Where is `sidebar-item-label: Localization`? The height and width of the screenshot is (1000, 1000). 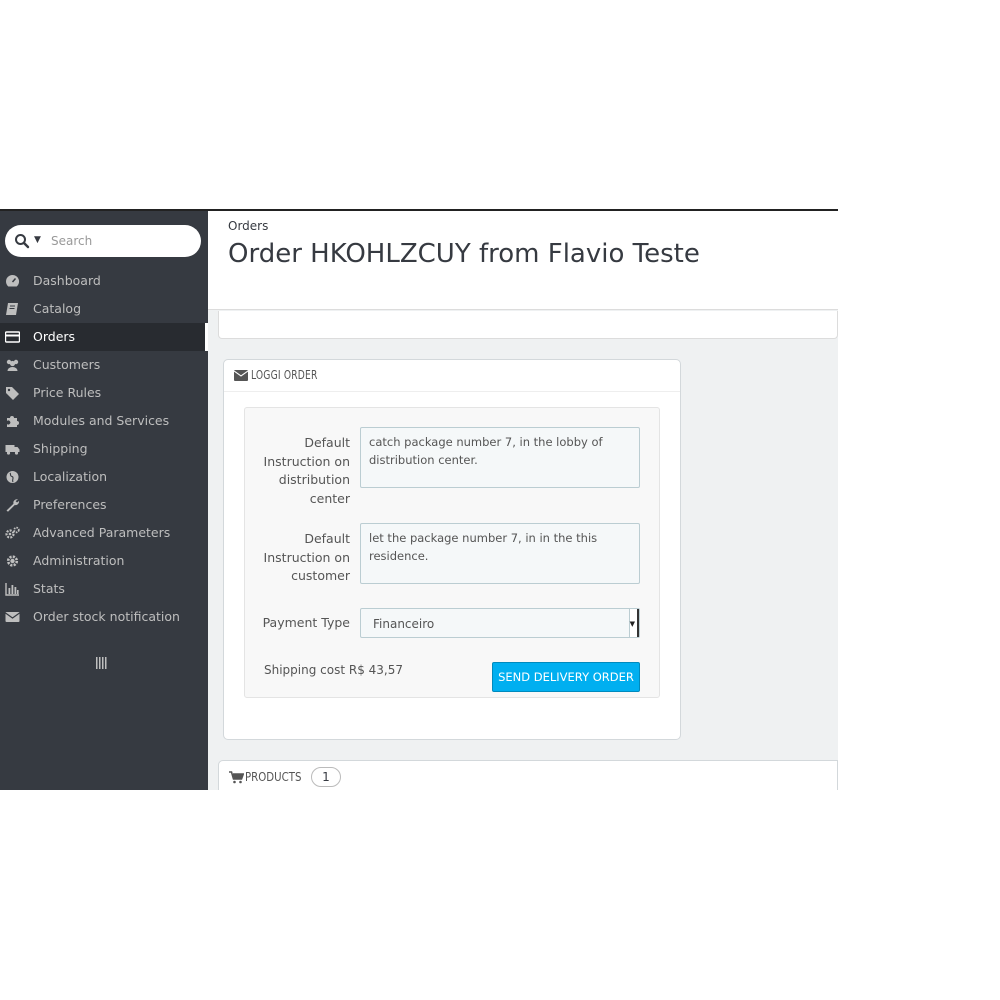 sidebar-item-label: Localization is located at coordinates (70, 476).